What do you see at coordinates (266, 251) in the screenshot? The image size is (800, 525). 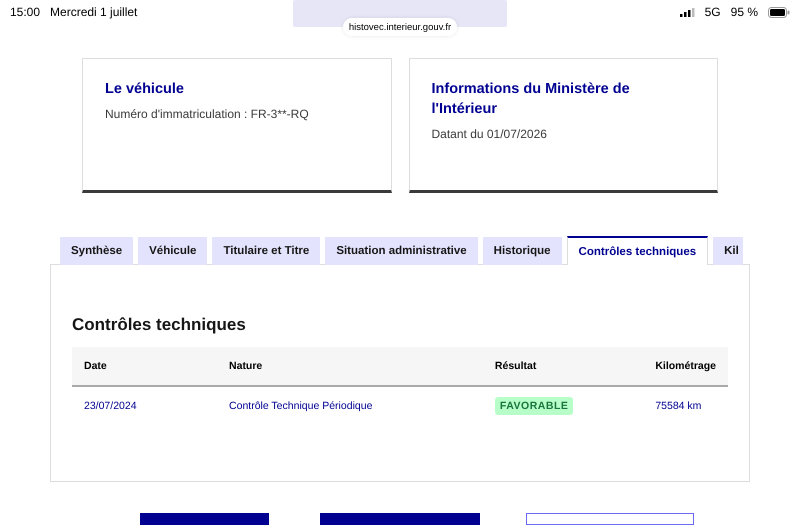 I see `tab: Titulaire et Titre` at bounding box center [266, 251].